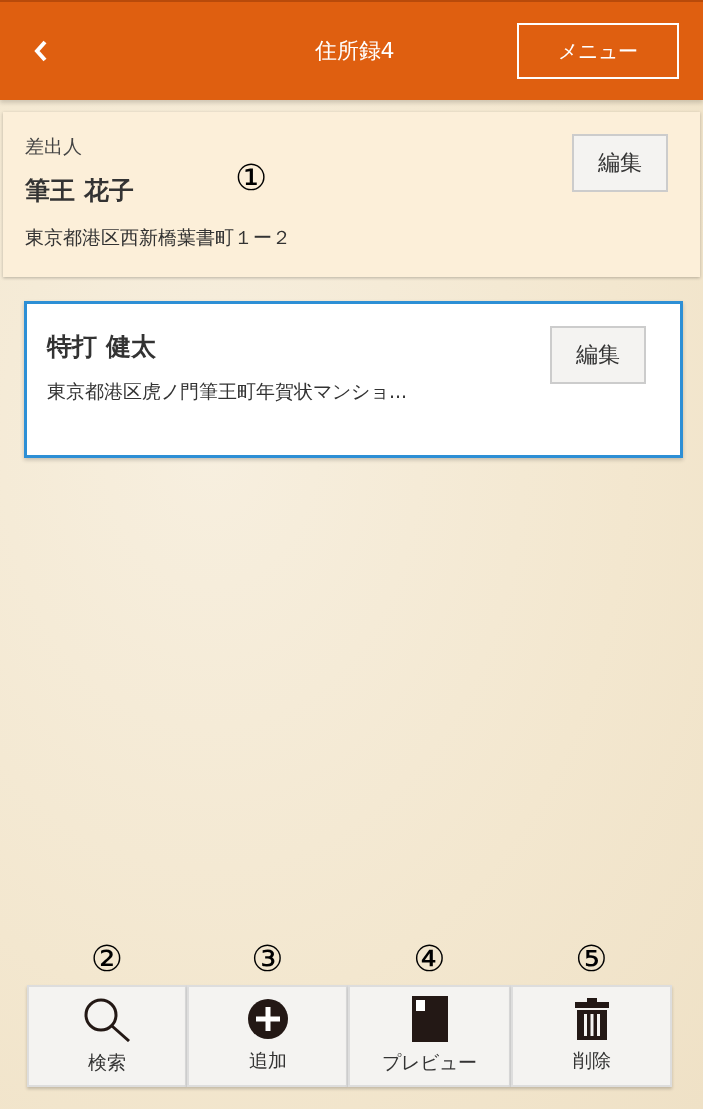 This screenshot has height=1109, width=703. What do you see at coordinates (107, 959) in the screenshot?
I see `callout-number: ②` at bounding box center [107, 959].